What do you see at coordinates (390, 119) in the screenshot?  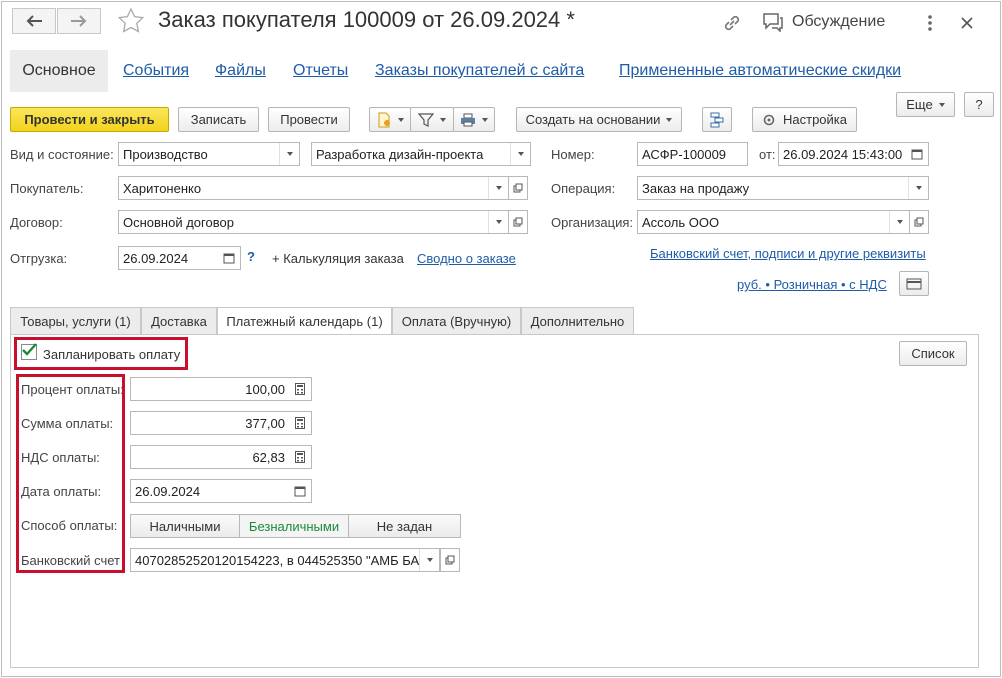 I see `document-fill-button` at bounding box center [390, 119].